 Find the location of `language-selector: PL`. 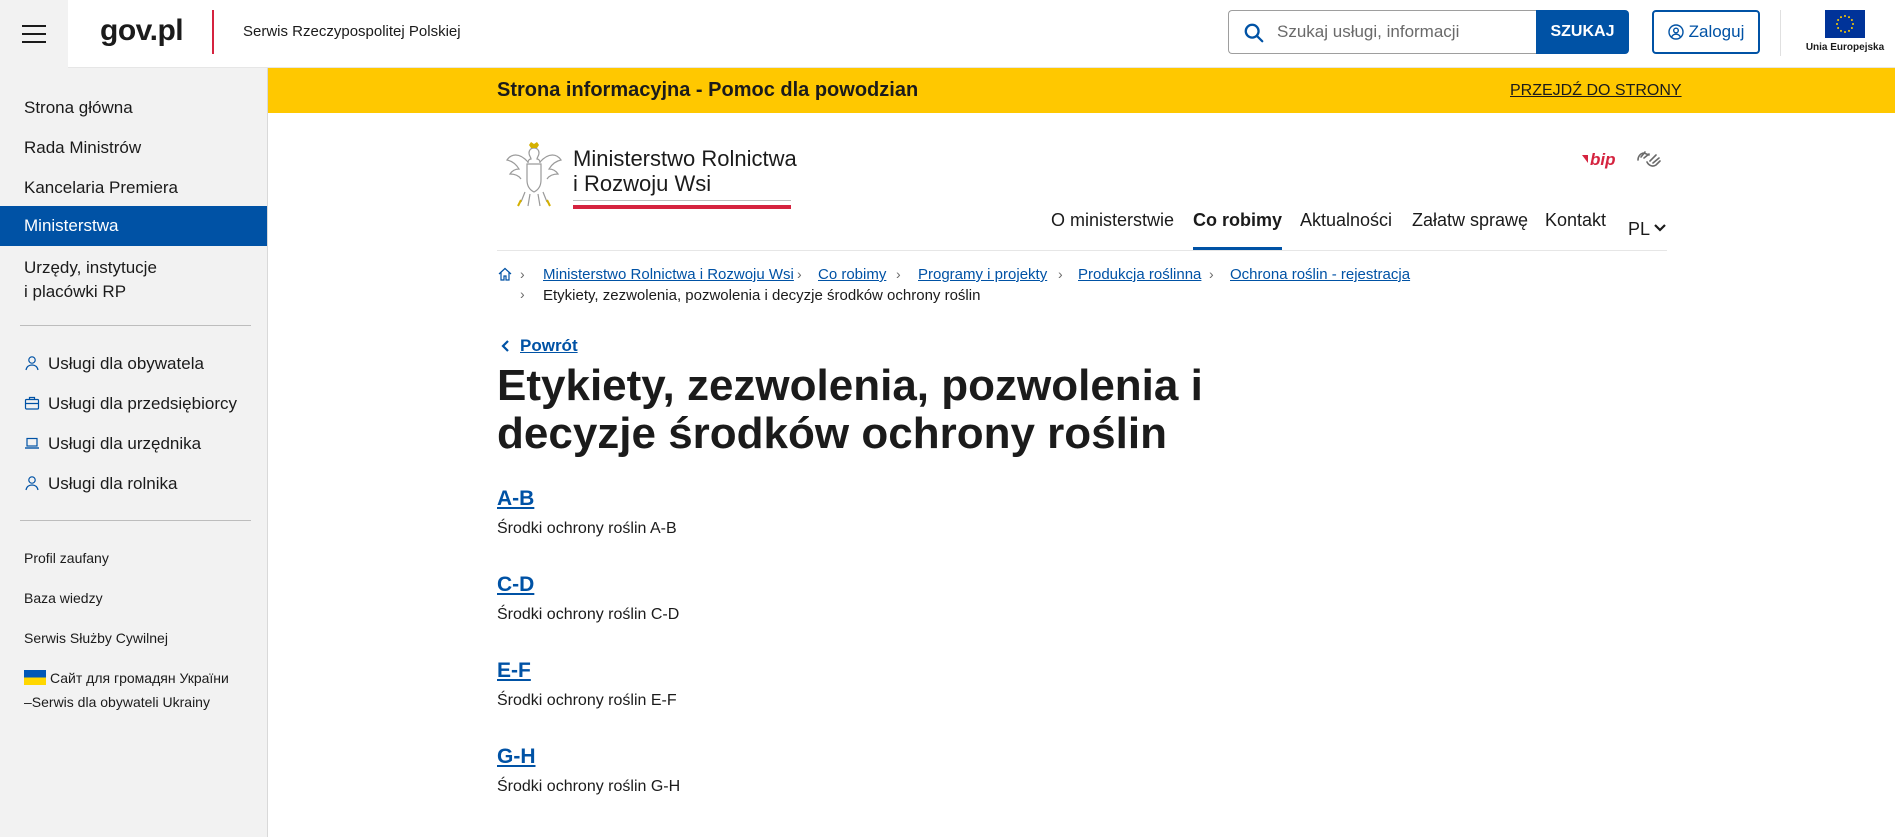

language-selector: PL is located at coordinates (1647, 229).